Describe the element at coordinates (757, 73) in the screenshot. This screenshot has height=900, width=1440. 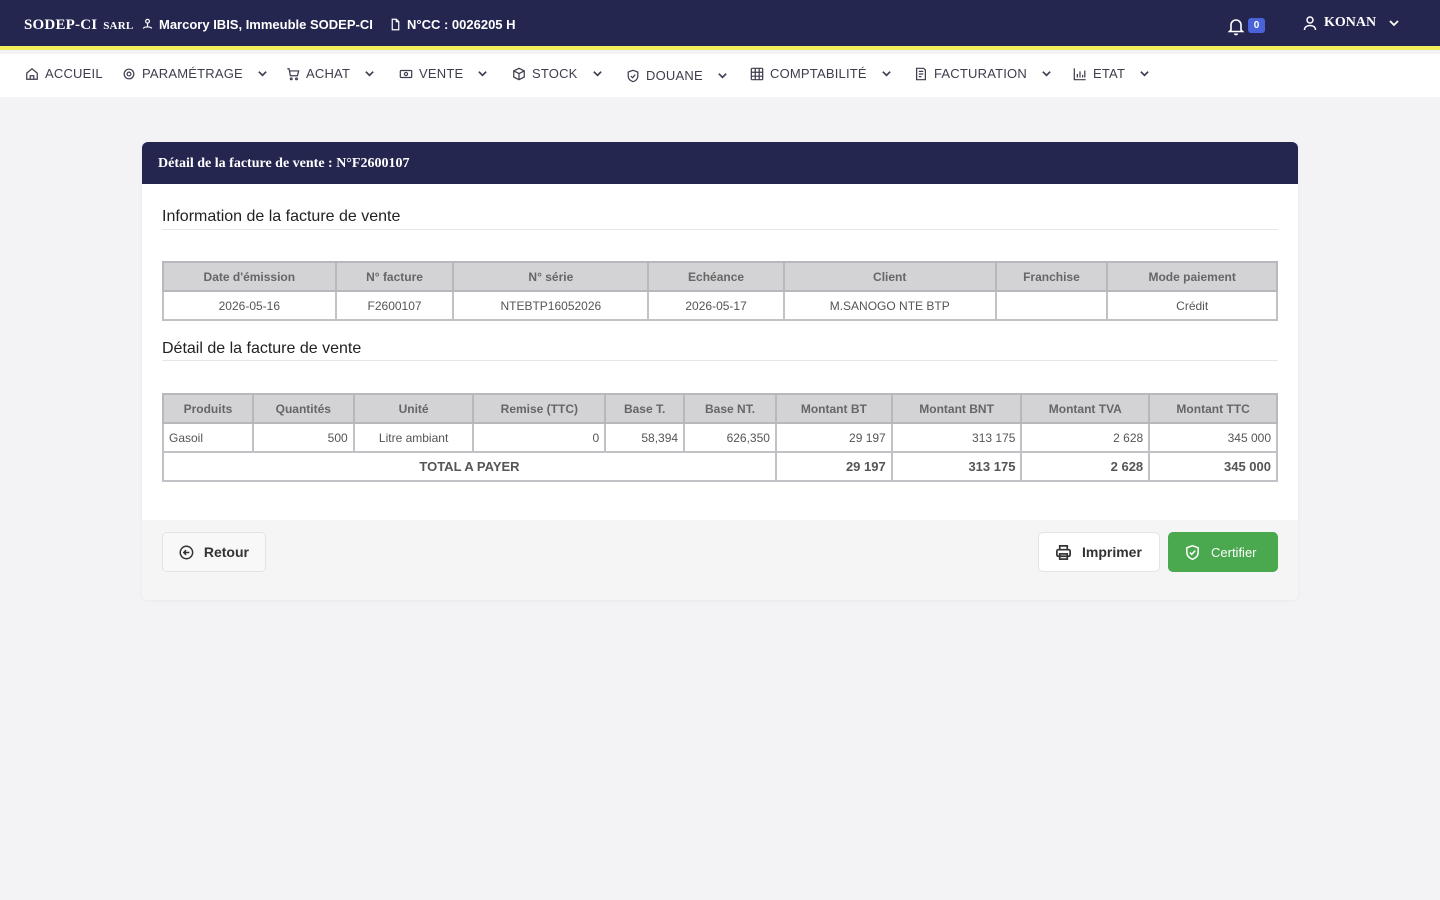
I see `grid-icon` at that location.